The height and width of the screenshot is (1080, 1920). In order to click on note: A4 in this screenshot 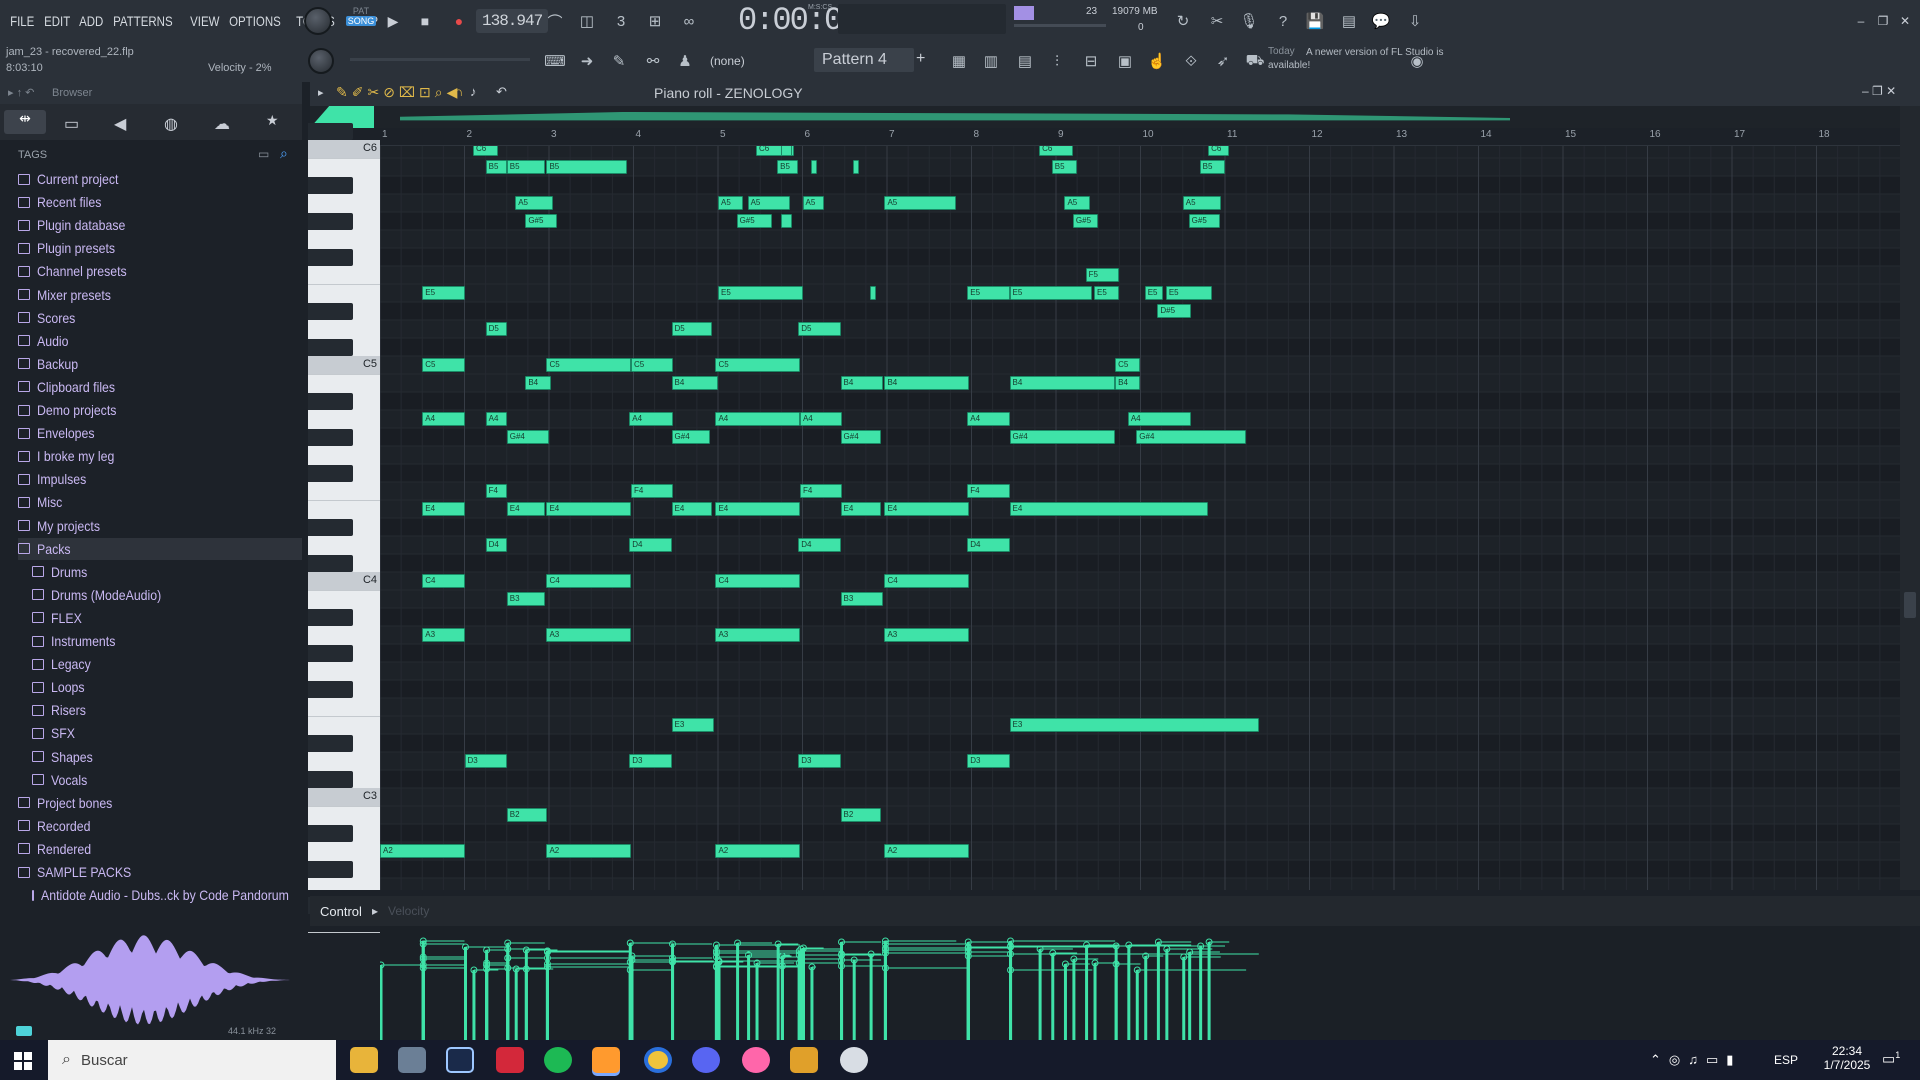, I will do `click(821, 419)`.